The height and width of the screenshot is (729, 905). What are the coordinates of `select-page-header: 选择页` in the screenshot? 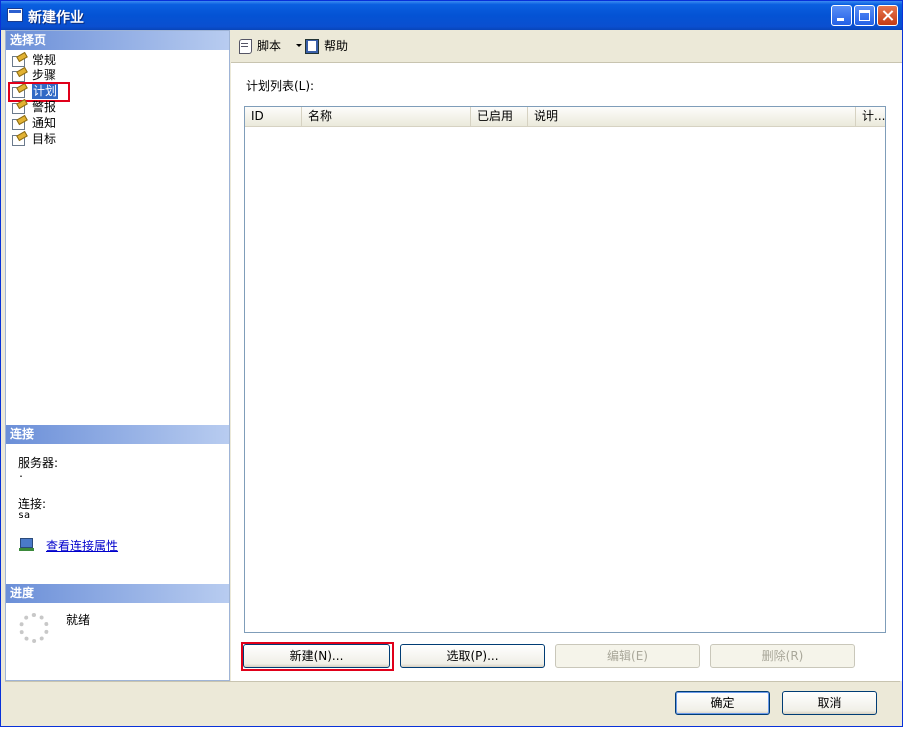 It's located at (117, 40).